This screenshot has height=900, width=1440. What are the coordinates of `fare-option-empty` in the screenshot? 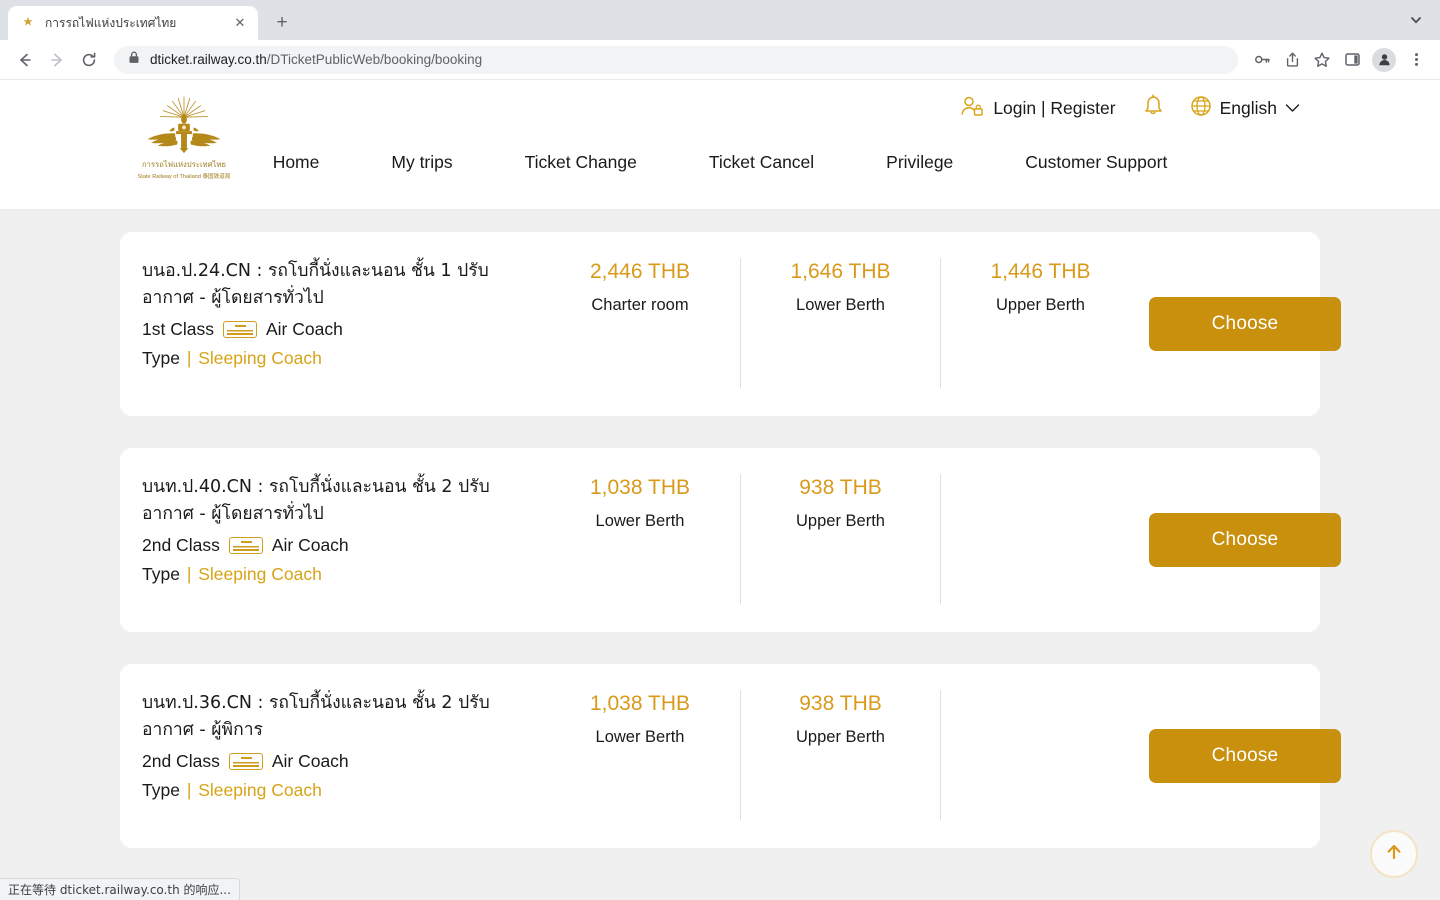 It's located at (1040, 755).